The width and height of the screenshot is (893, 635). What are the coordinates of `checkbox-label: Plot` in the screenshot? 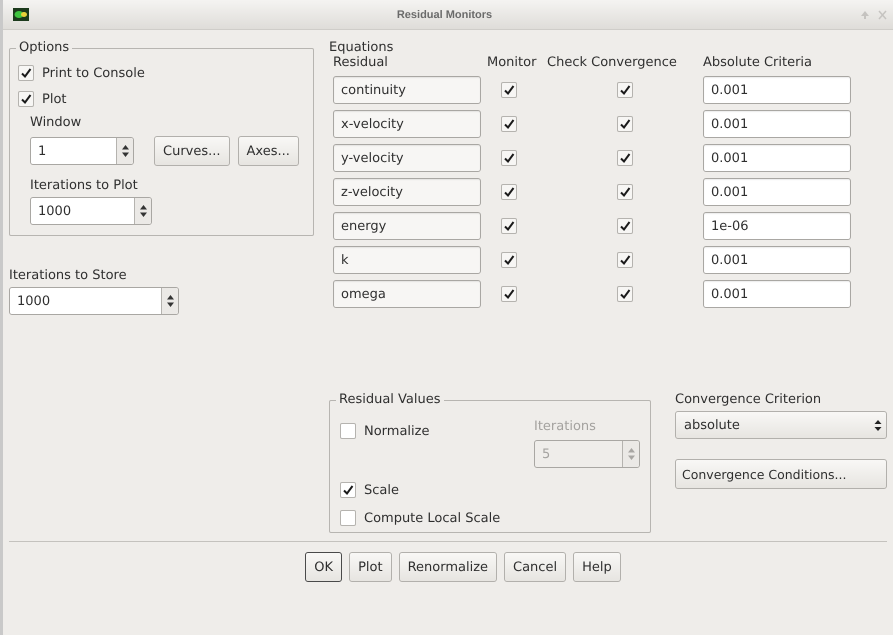 It's located at (54, 99).